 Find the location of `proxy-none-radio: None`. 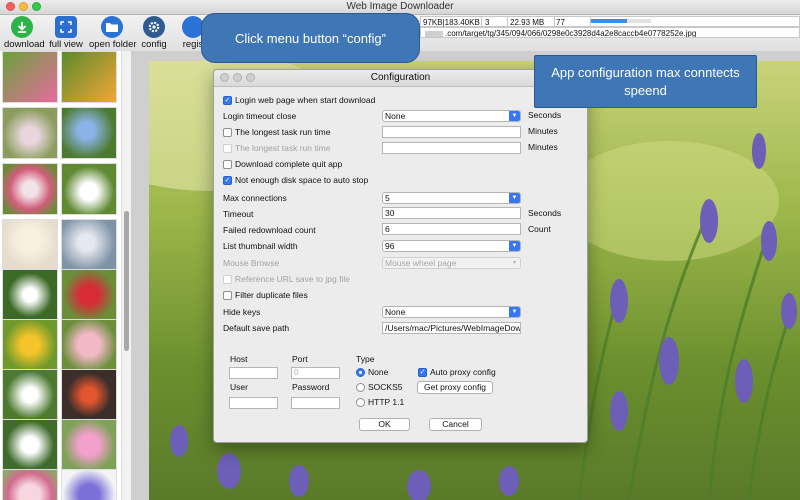

proxy-none-radio: None is located at coordinates (372, 372).